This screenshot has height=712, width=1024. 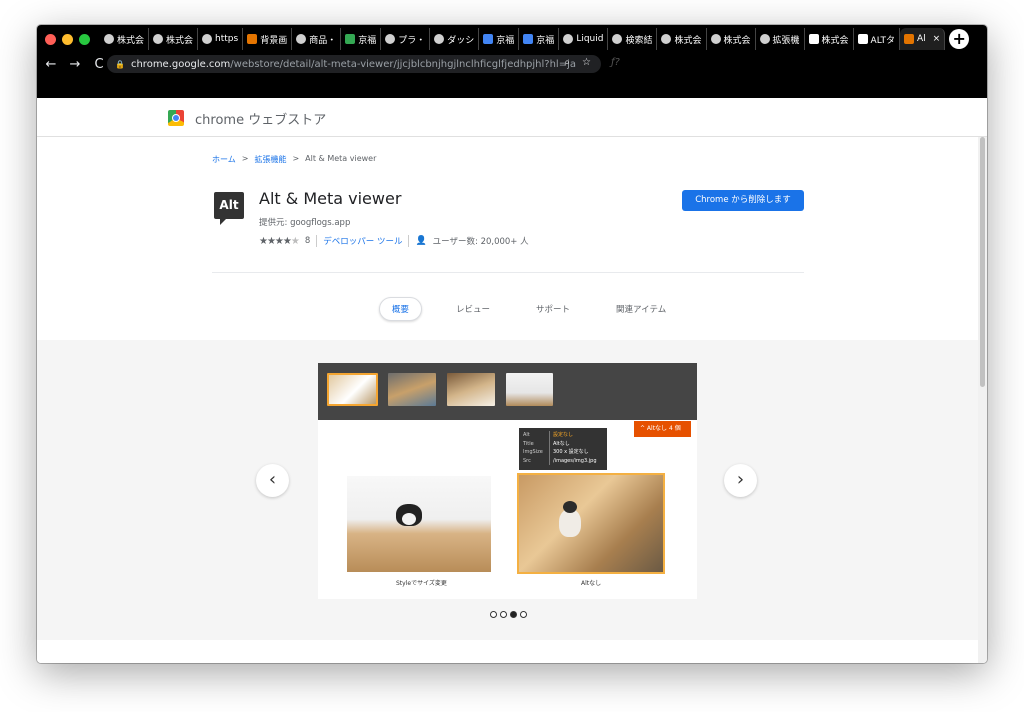 What do you see at coordinates (412, 40) in the screenshot?
I see `tab-label: プラ・` at bounding box center [412, 40].